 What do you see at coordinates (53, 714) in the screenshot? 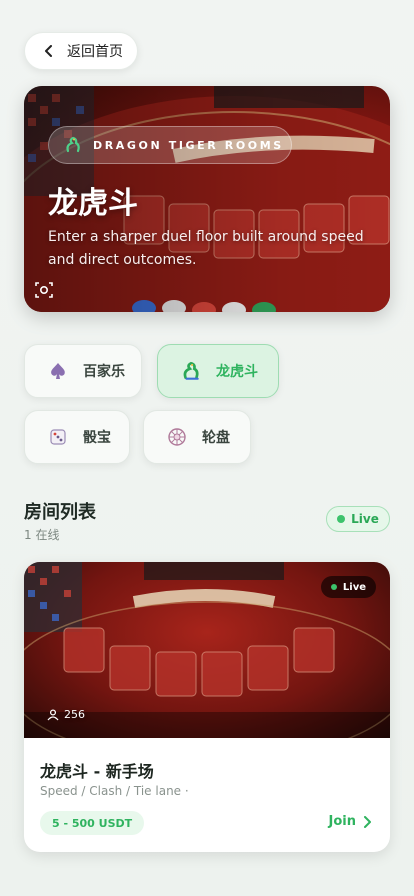
I see `users-icon` at bounding box center [53, 714].